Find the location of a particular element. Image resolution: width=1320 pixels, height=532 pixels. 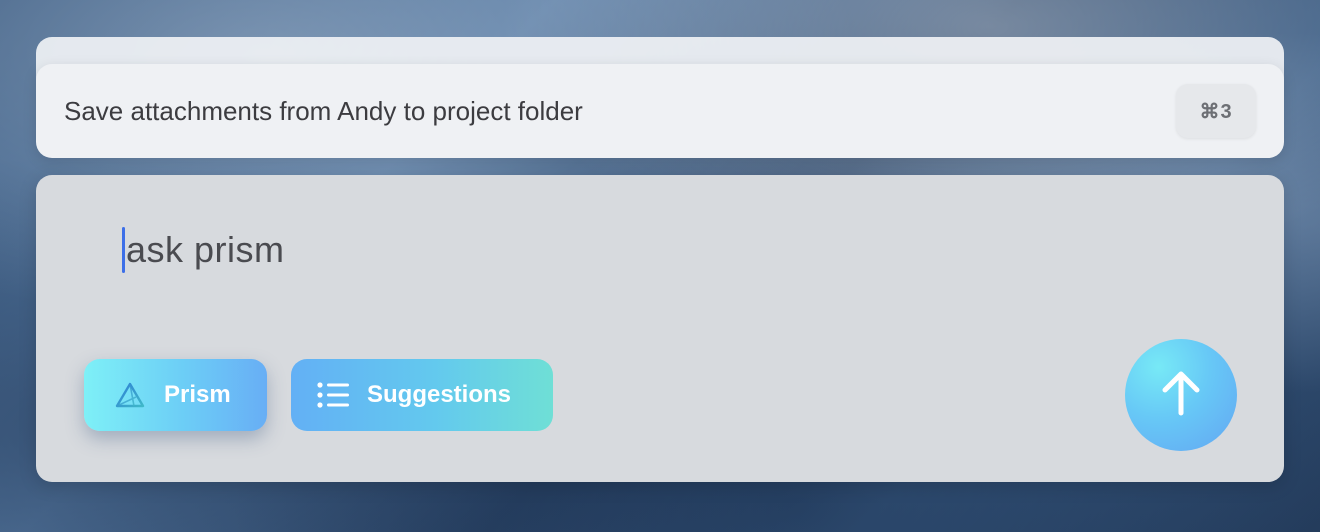

text-caret is located at coordinates (123, 250).